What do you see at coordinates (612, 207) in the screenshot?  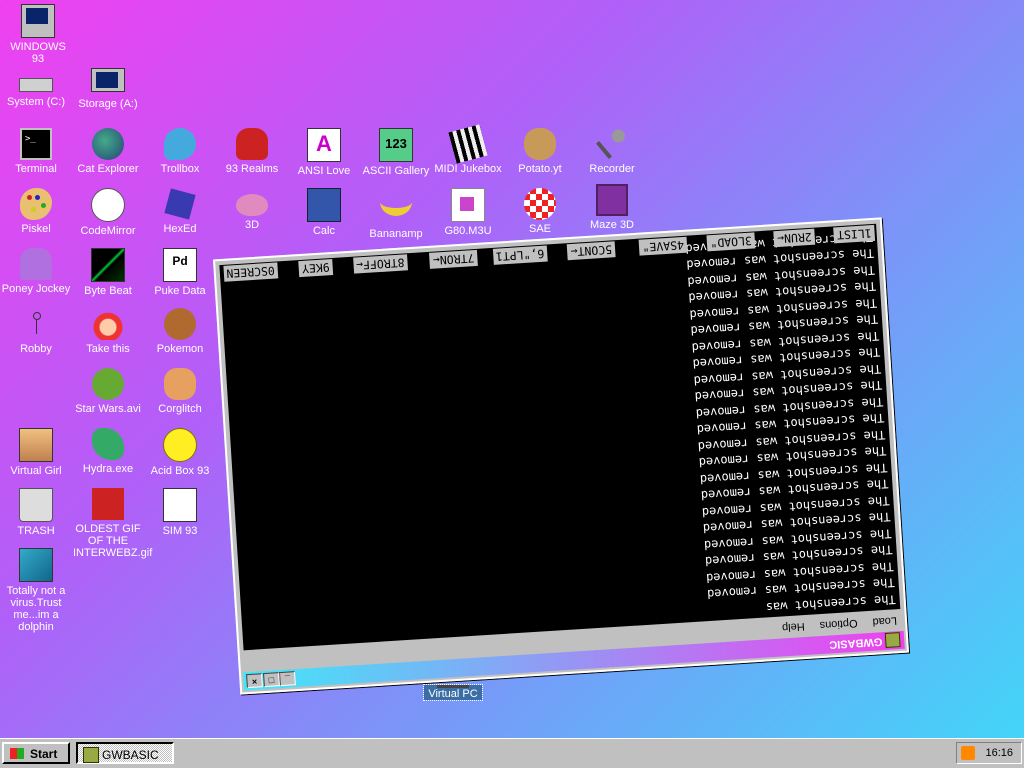 I see `desktop-icon-maze-3d: Maze 3D` at bounding box center [612, 207].